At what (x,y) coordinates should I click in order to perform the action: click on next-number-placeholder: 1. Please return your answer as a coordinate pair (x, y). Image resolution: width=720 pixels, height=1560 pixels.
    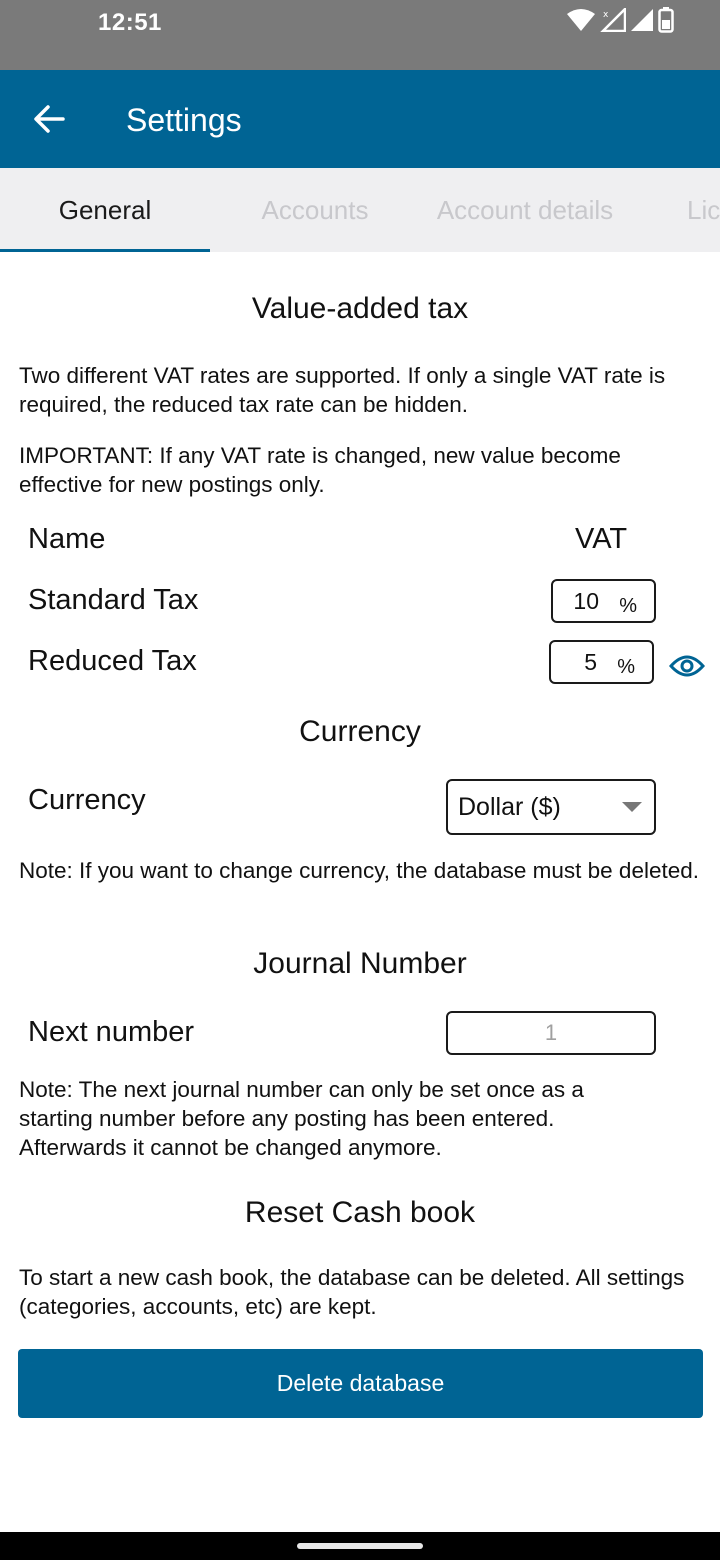
    Looking at the image, I should click on (551, 1032).